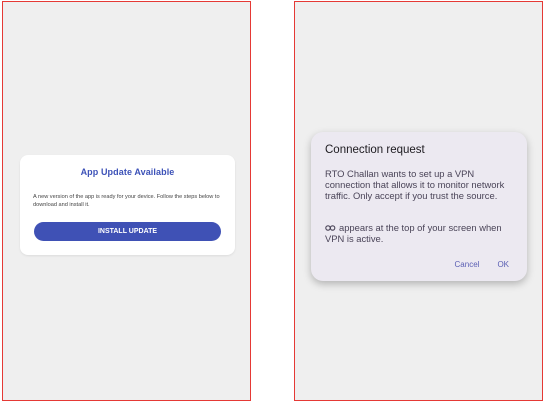 The image size is (545, 404). Describe the element at coordinates (375, 150) in the screenshot. I see `dialog-title: Connection request` at that location.